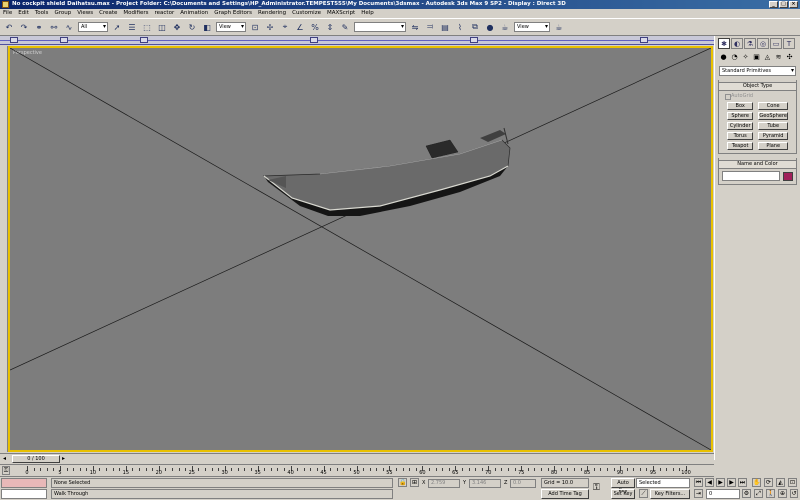 The width and height of the screenshot is (800, 500). I want to click on y-coordinate-field: 3.146, so click(485, 483).